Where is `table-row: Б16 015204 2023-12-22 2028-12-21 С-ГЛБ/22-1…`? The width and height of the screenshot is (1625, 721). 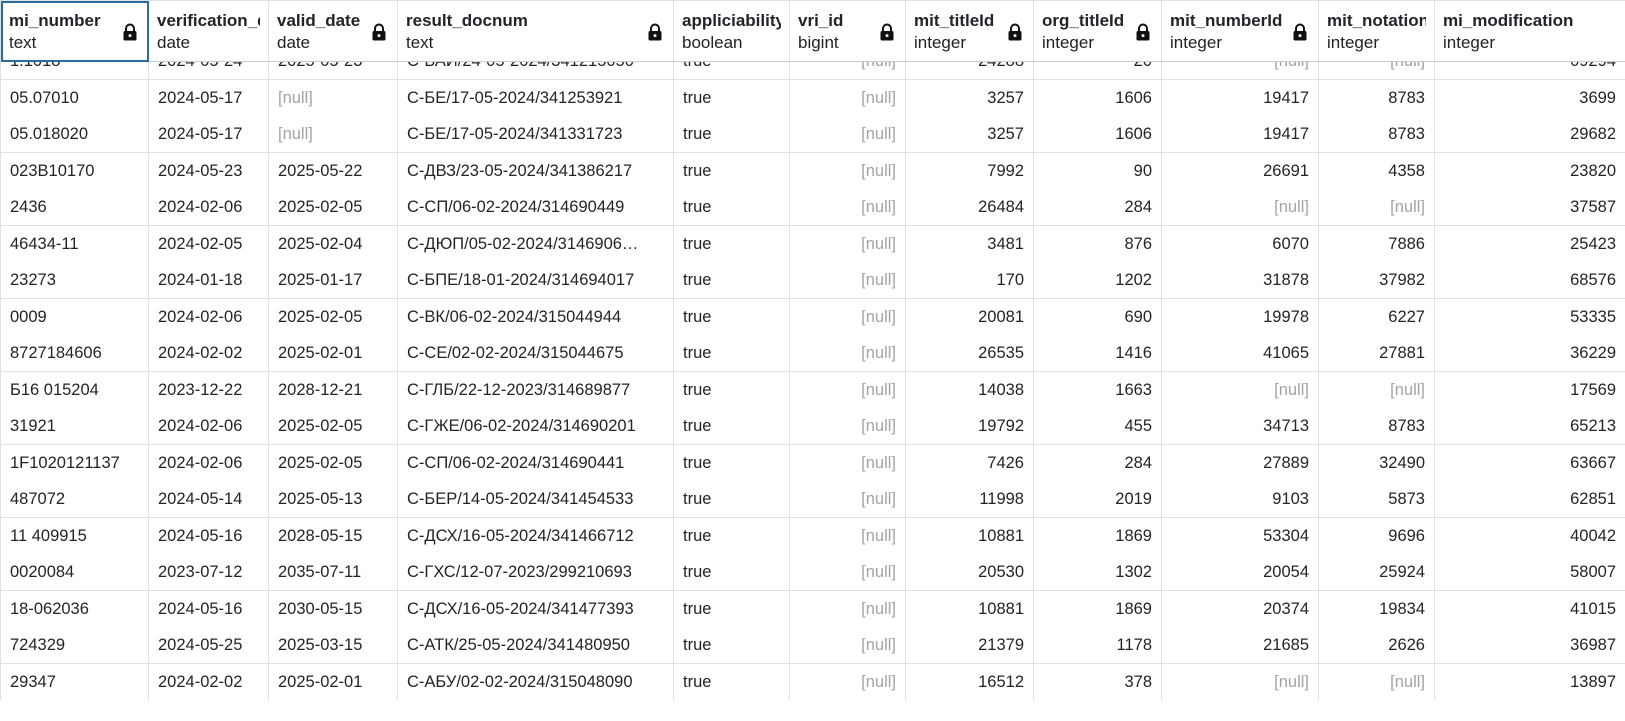 table-row: Б16 015204 2023-12-22 2028-12-21 С-ГЛБ/22-1… is located at coordinates (812, 389).